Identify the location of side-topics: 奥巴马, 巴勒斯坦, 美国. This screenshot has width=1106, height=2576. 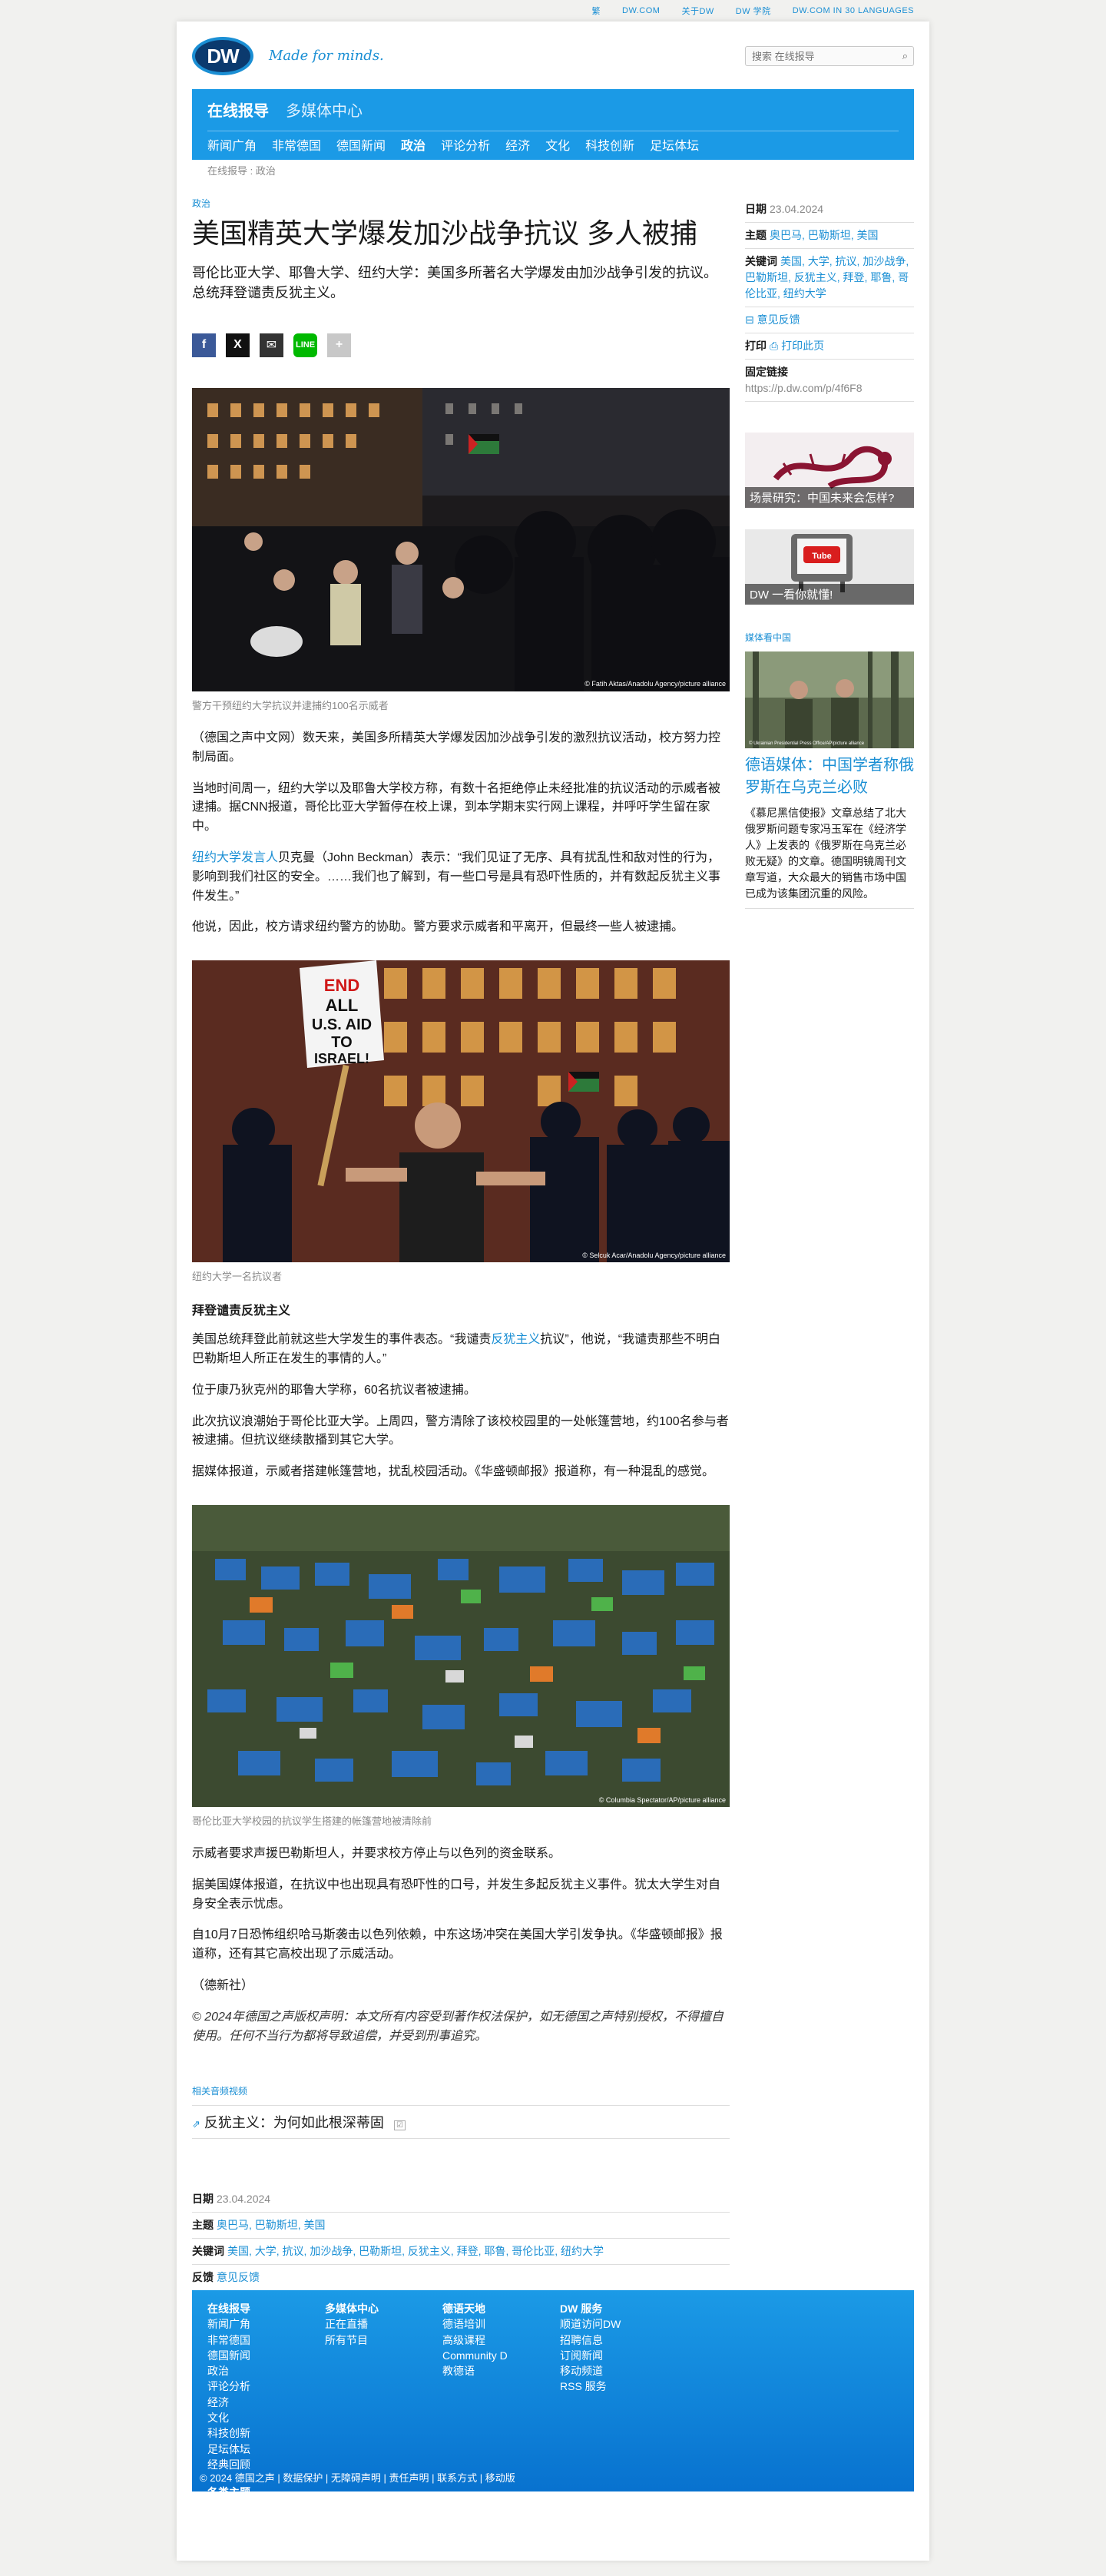
(825, 235).